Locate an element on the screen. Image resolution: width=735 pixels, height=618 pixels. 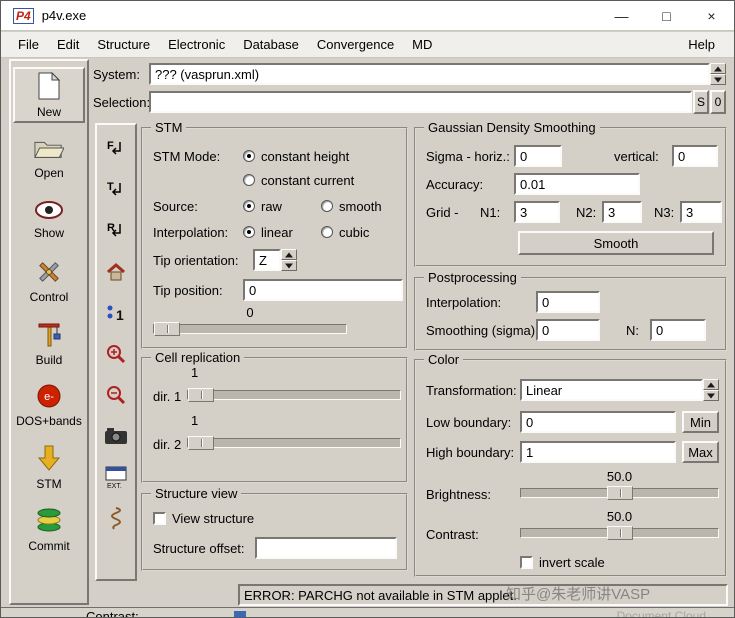
app-logo-icon: P4 is located at coordinates (23, 15).